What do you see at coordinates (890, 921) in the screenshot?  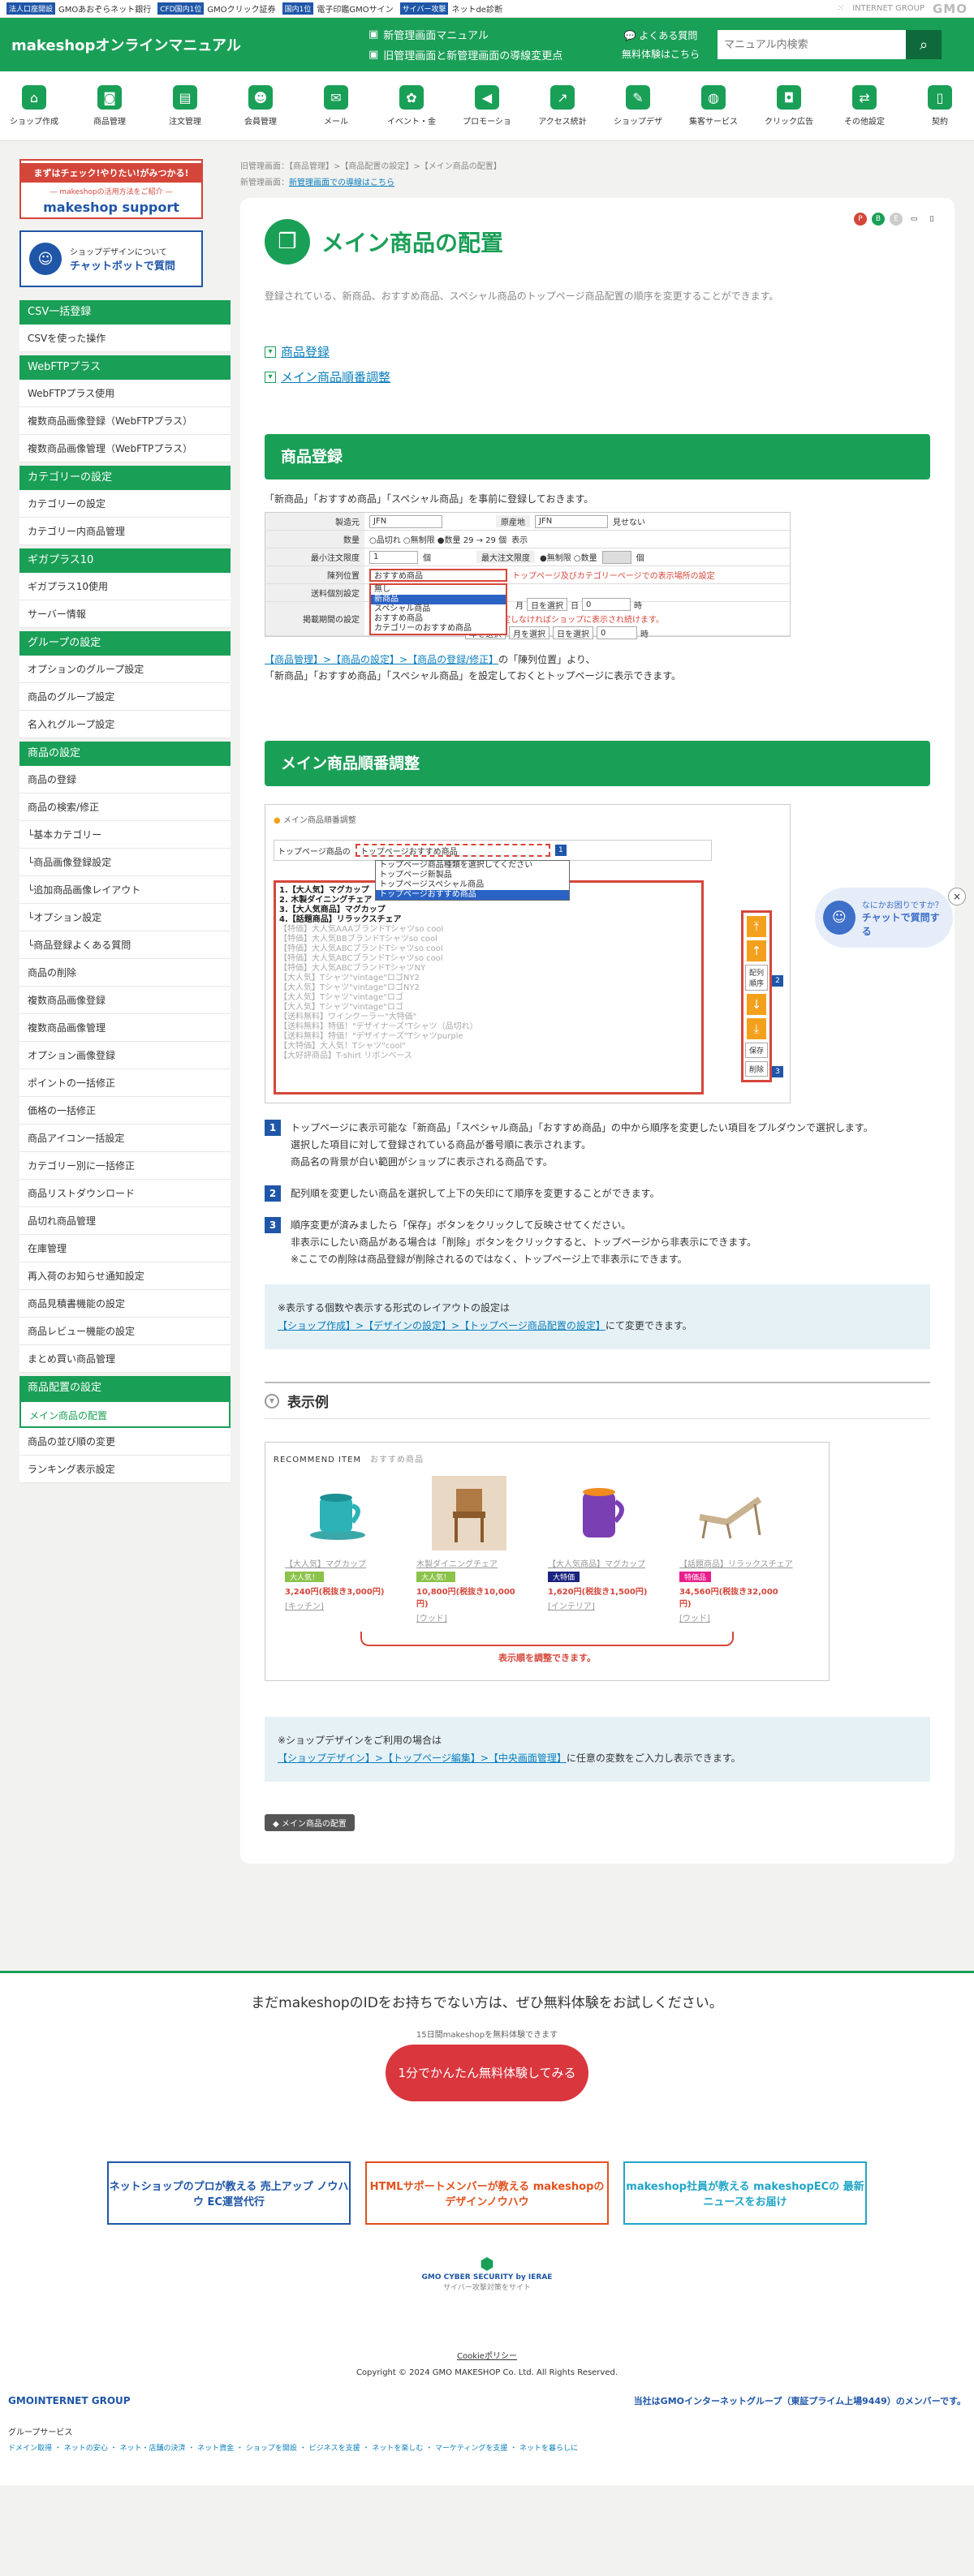 I see `chatbot-widget: ☺ なにかお困りですか？ チャットで質問する ×` at bounding box center [890, 921].